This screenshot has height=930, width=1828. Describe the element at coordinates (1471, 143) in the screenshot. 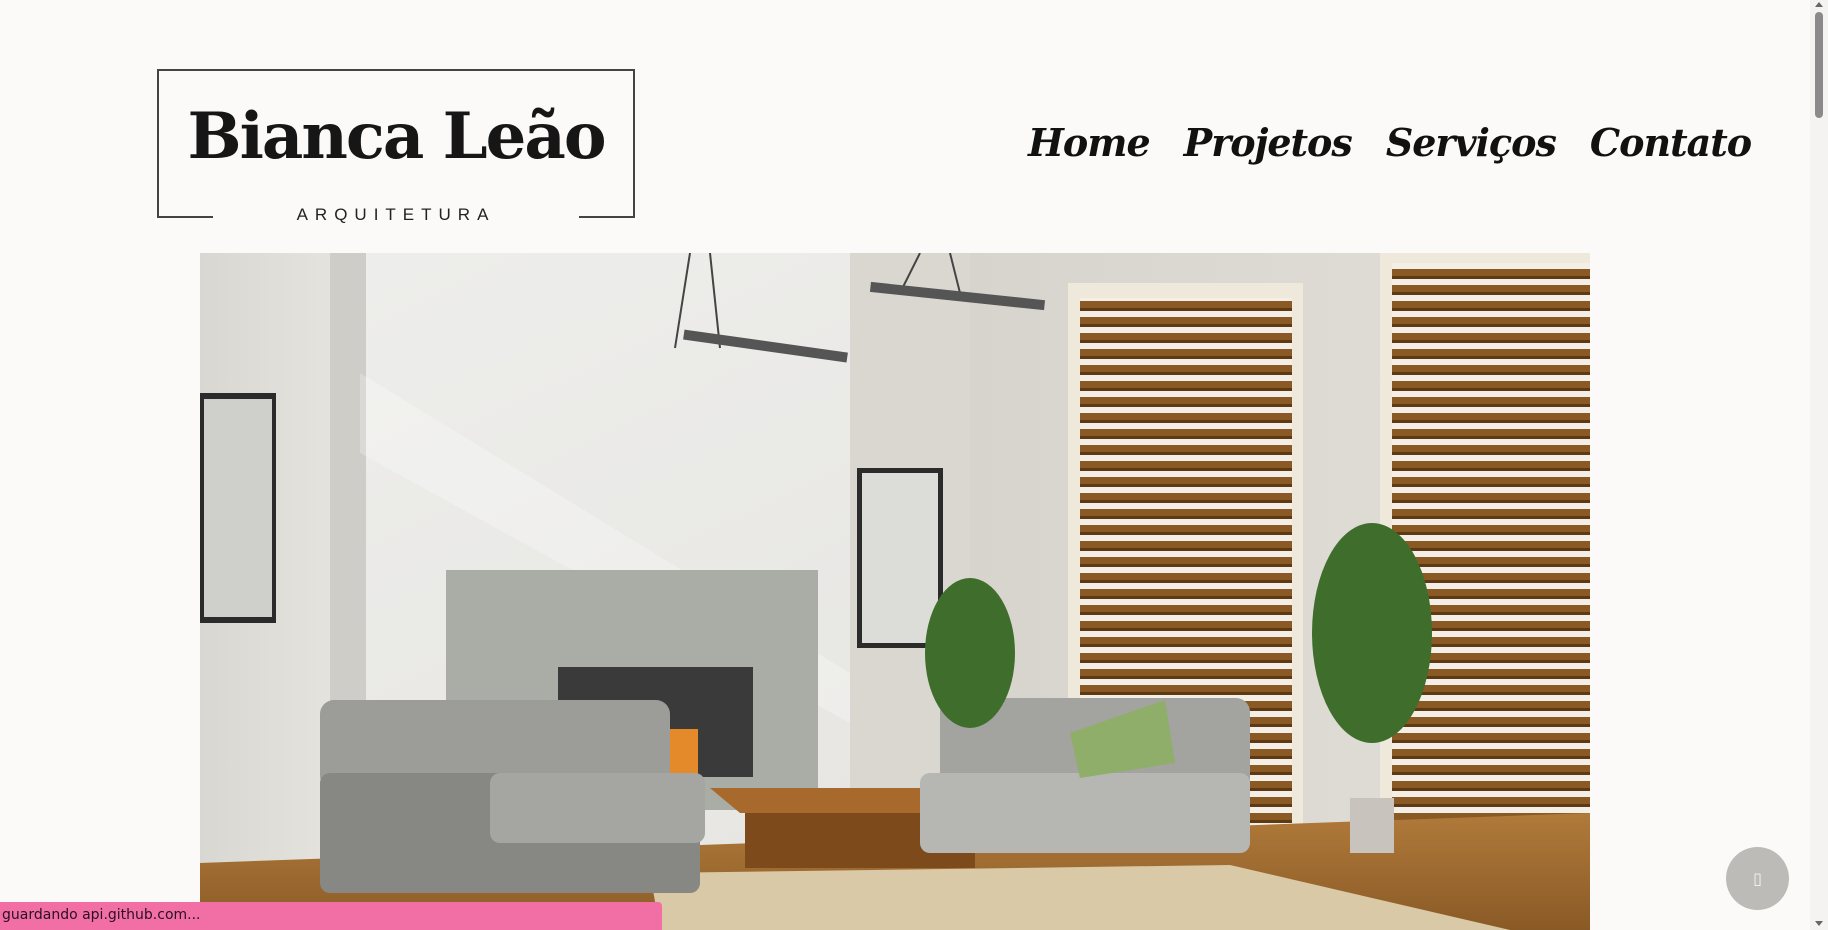

I see `nav-link-servicos: Serviços` at that location.